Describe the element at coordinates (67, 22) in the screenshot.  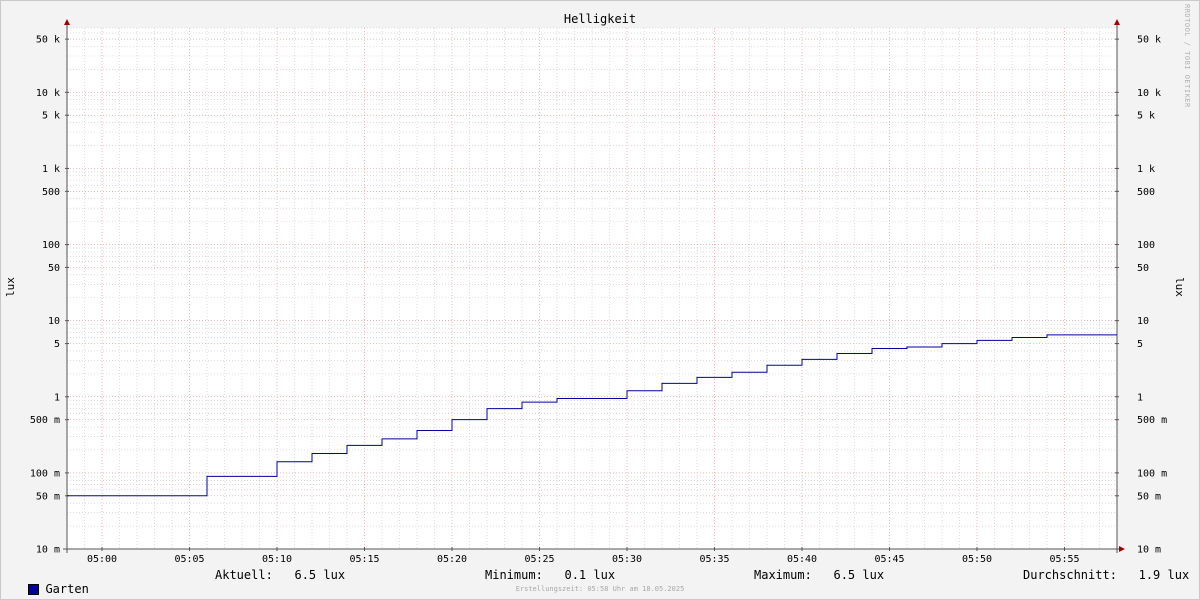
I see `y-axis-arrow-left` at that location.